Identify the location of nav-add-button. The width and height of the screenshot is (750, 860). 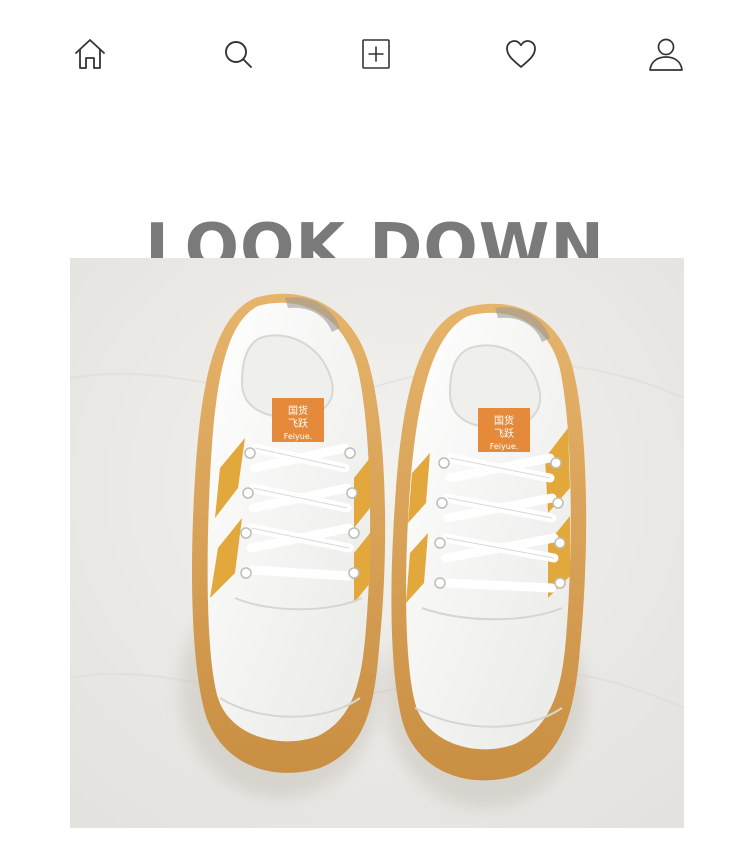
(376, 54).